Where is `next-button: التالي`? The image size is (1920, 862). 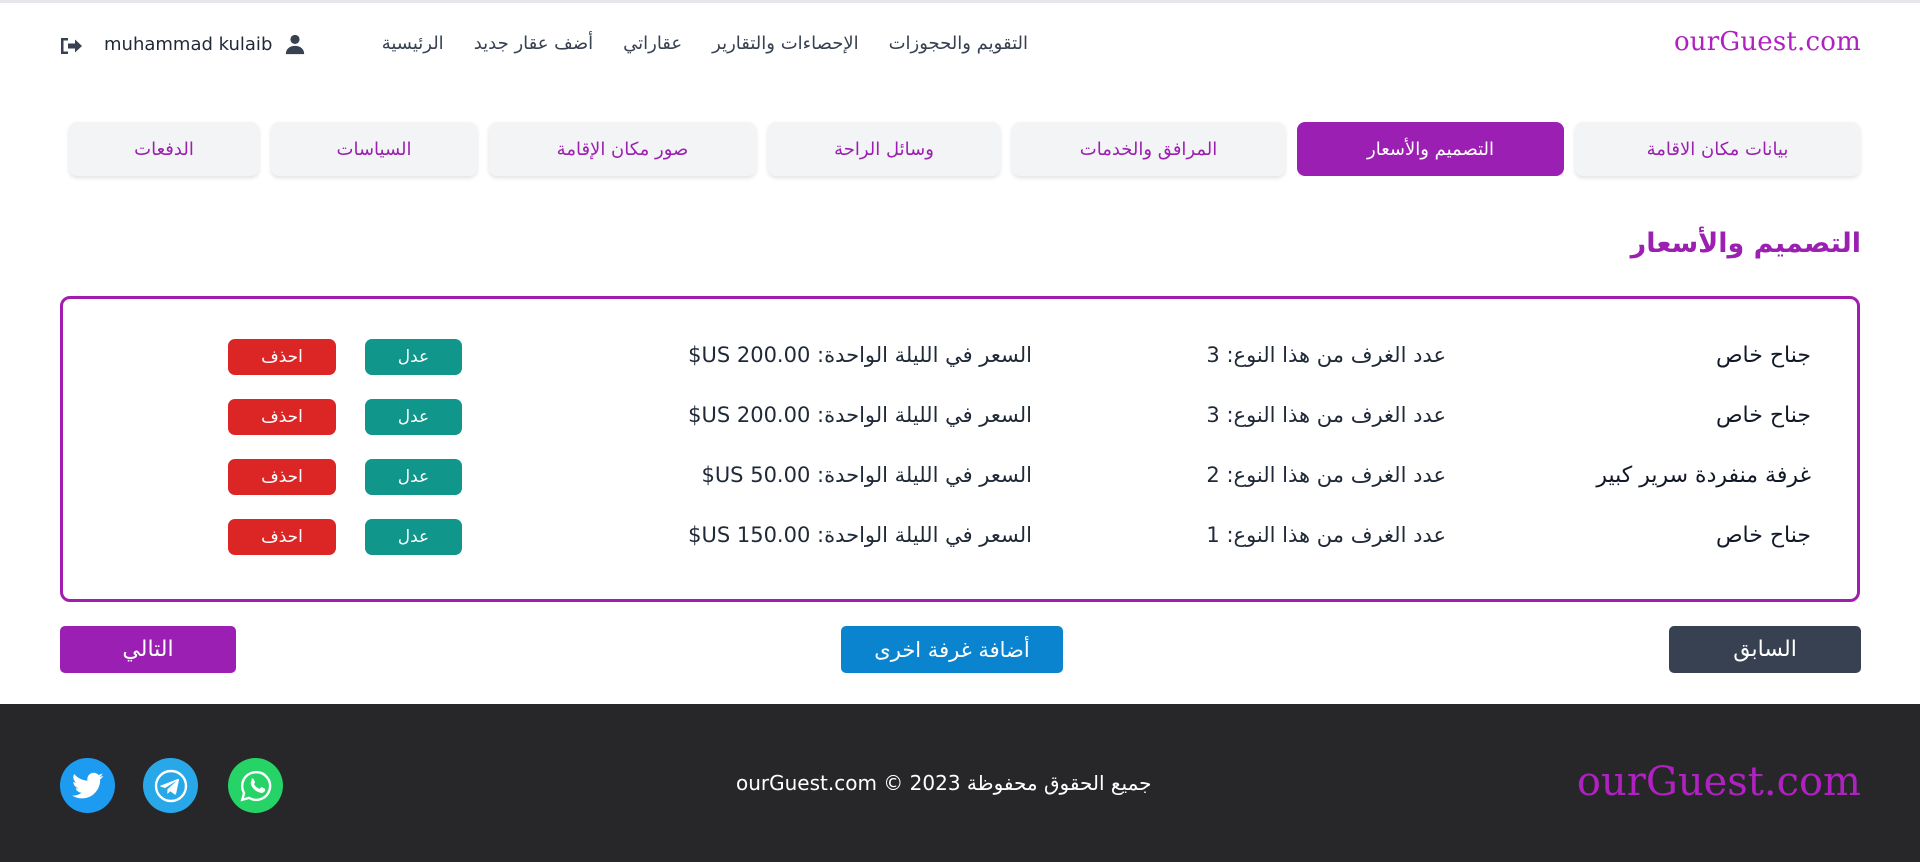
next-button: التالي is located at coordinates (148, 649).